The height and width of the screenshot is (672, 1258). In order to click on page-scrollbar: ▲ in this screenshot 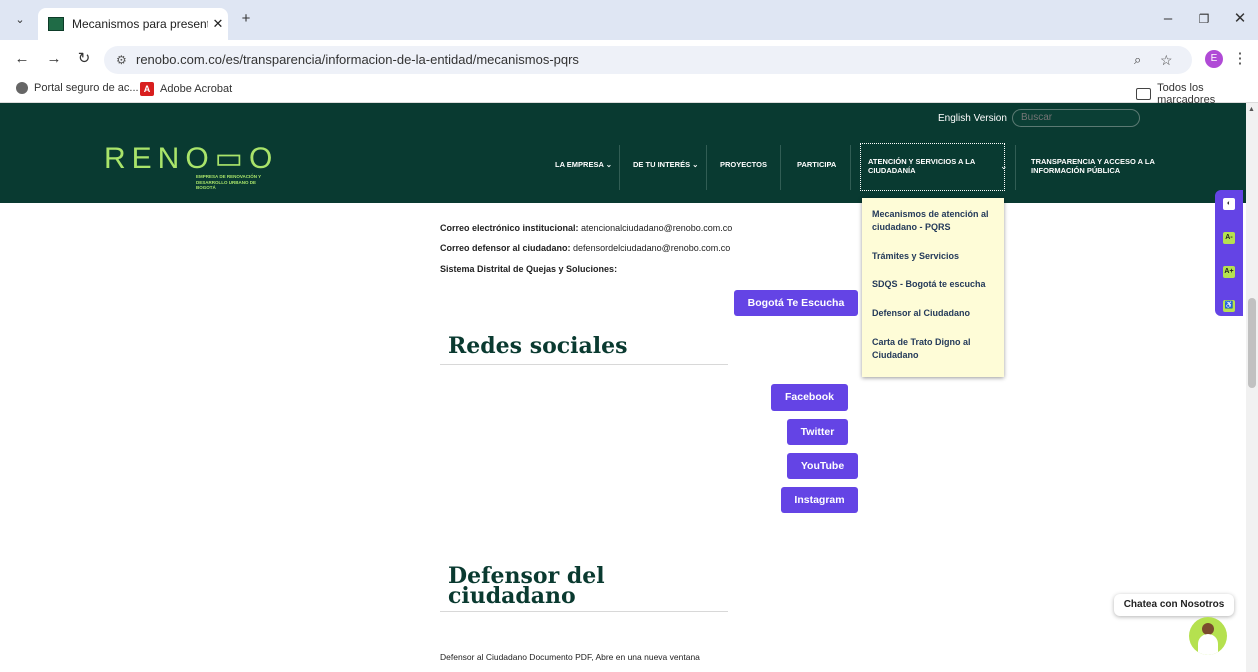, I will do `click(1252, 387)`.